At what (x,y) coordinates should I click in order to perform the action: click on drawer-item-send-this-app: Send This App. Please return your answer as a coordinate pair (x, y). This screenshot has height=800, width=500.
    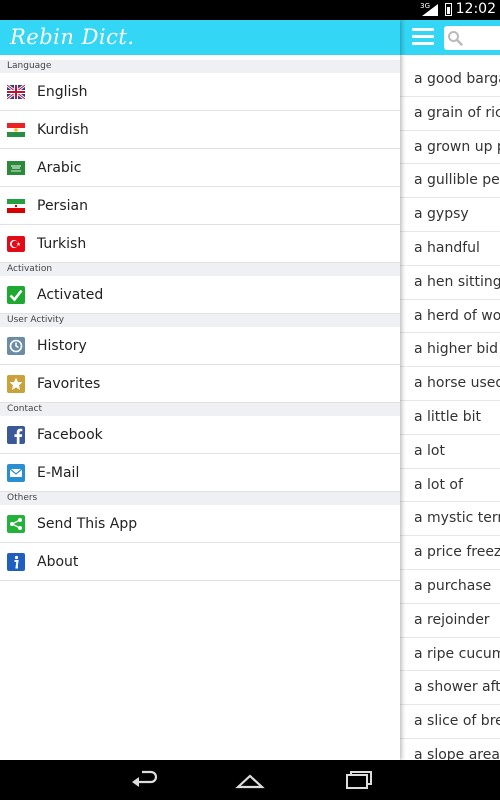
    Looking at the image, I should click on (200, 524).